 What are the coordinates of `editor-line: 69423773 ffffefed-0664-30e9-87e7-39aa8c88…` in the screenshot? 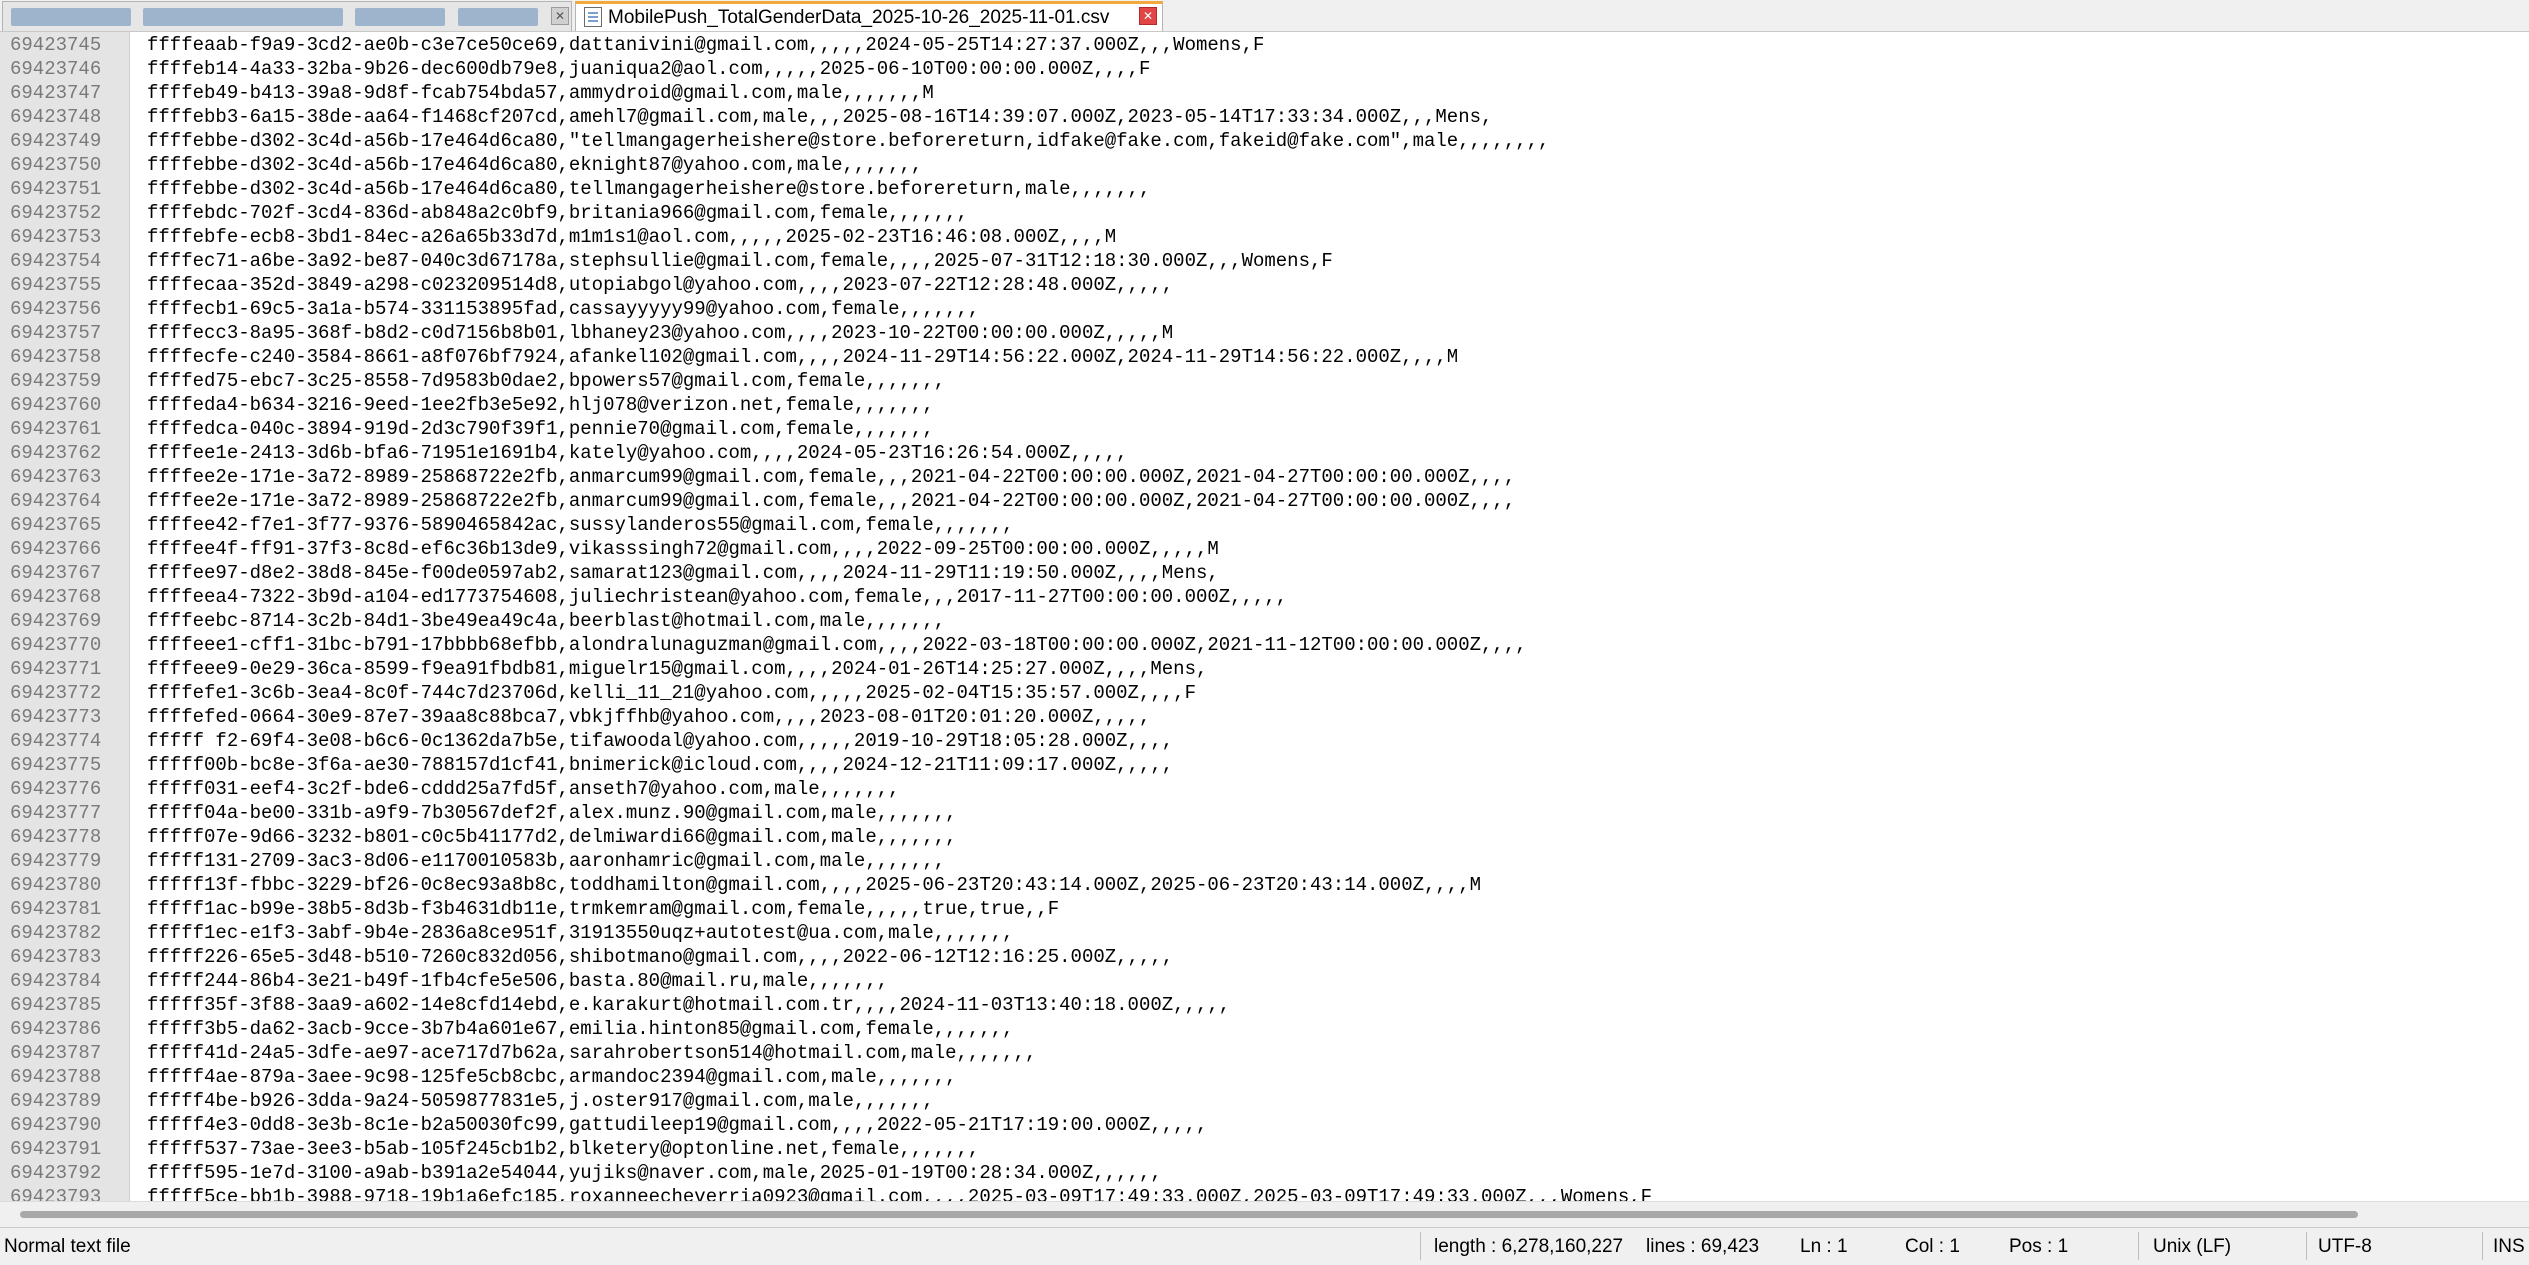 It's located at (1264, 717).